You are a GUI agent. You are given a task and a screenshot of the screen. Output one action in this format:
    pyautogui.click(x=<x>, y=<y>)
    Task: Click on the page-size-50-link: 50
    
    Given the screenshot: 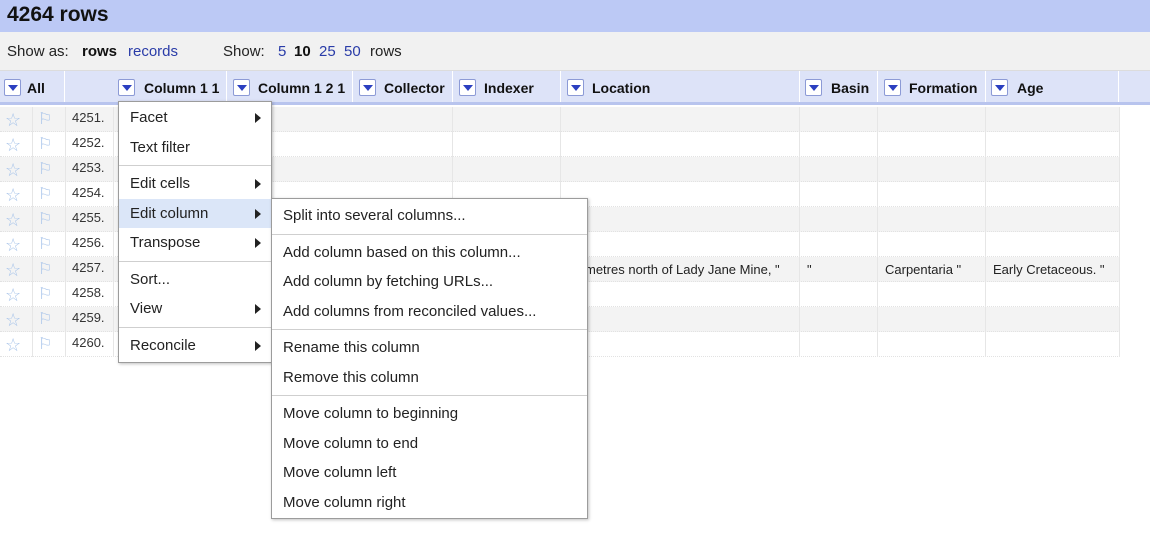 What is the action you would take?
    pyautogui.click(x=352, y=51)
    